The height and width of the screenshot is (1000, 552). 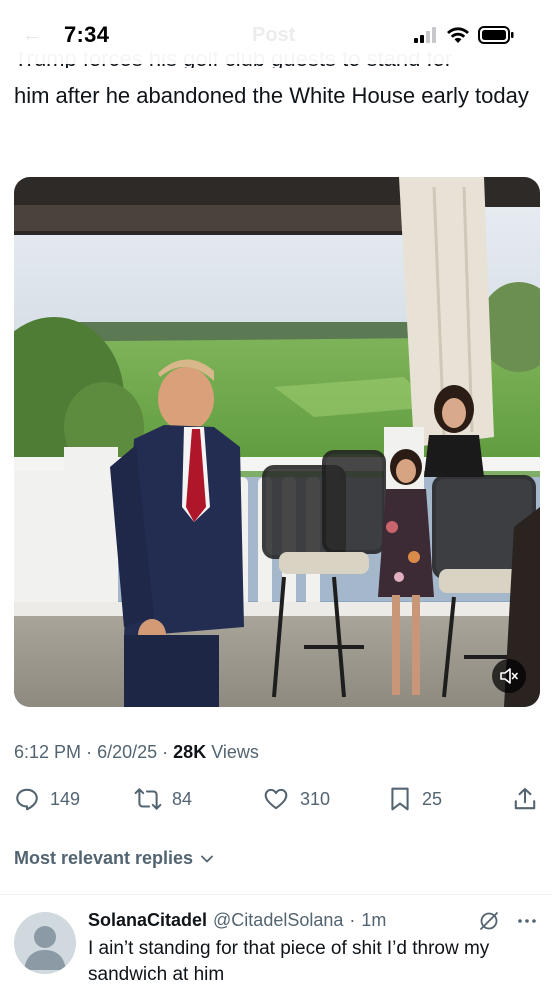 What do you see at coordinates (182, 798) in the screenshot?
I see `repost-count: 84` at bounding box center [182, 798].